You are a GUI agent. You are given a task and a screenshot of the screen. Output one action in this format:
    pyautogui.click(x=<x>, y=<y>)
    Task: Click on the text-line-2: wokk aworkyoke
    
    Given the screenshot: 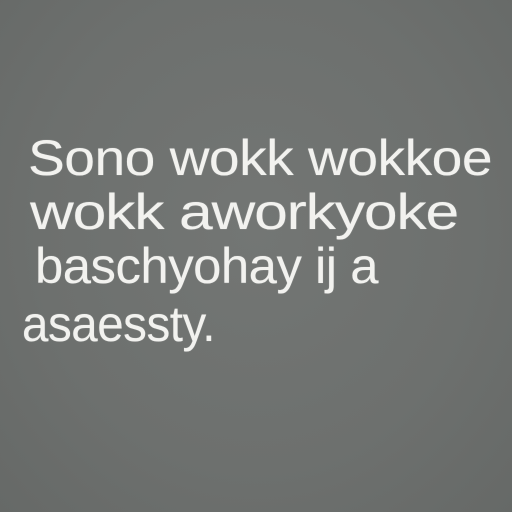 What is the action you would take?
    pyautogui.click(x=244, y=212)
    